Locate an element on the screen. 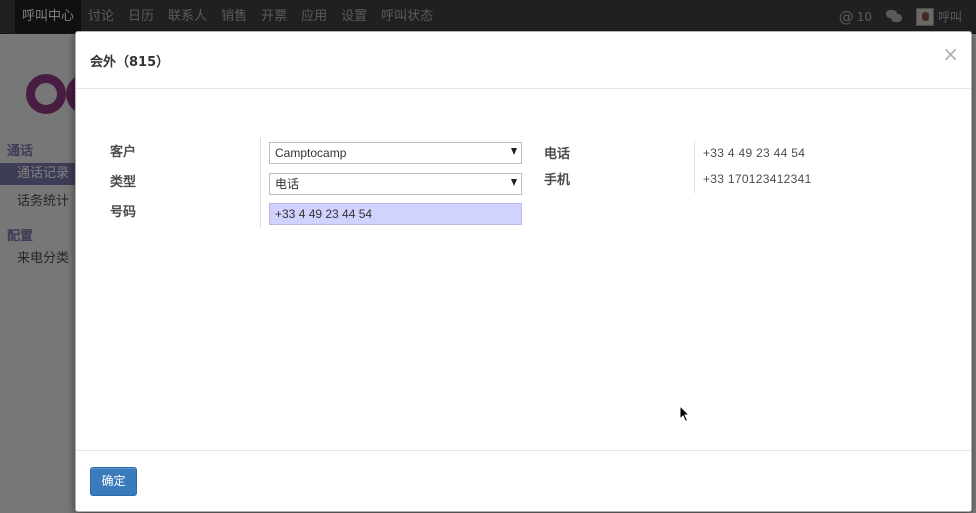 This screenshot has height=513, width=976. dialog-title: 会外（815） is located at coordinates (130, 62).